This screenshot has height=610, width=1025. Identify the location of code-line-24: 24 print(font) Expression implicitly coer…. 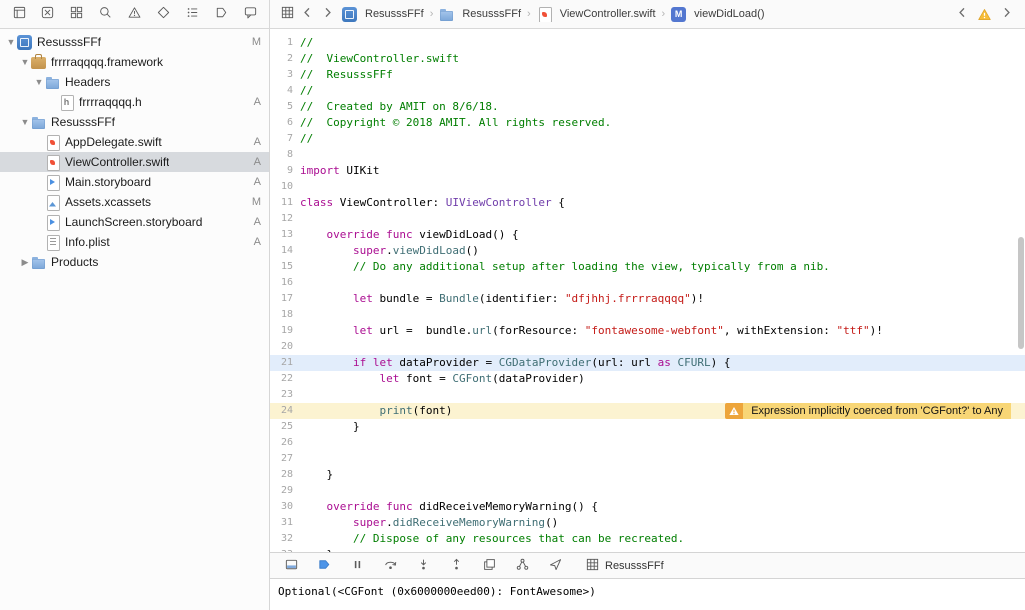
(647, 411).